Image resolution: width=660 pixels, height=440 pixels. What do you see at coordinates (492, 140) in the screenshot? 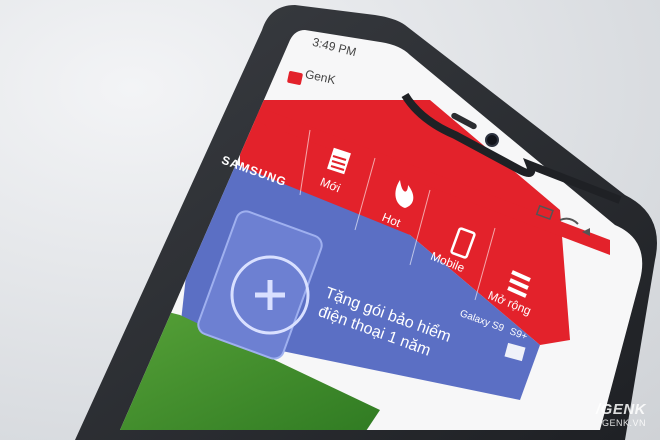
I see `front-camera-icon` at bounding box center [492, 140].